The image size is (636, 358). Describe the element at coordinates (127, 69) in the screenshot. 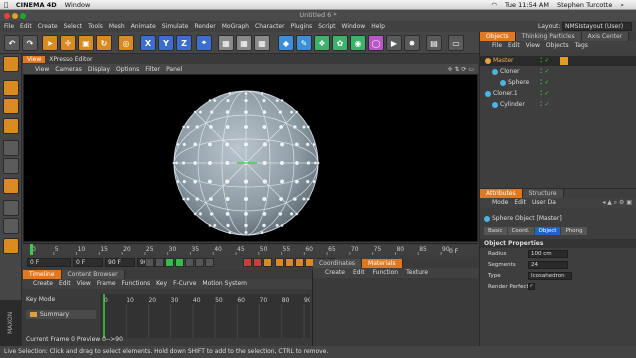

I see `vp-menu-options: Options` at that location.